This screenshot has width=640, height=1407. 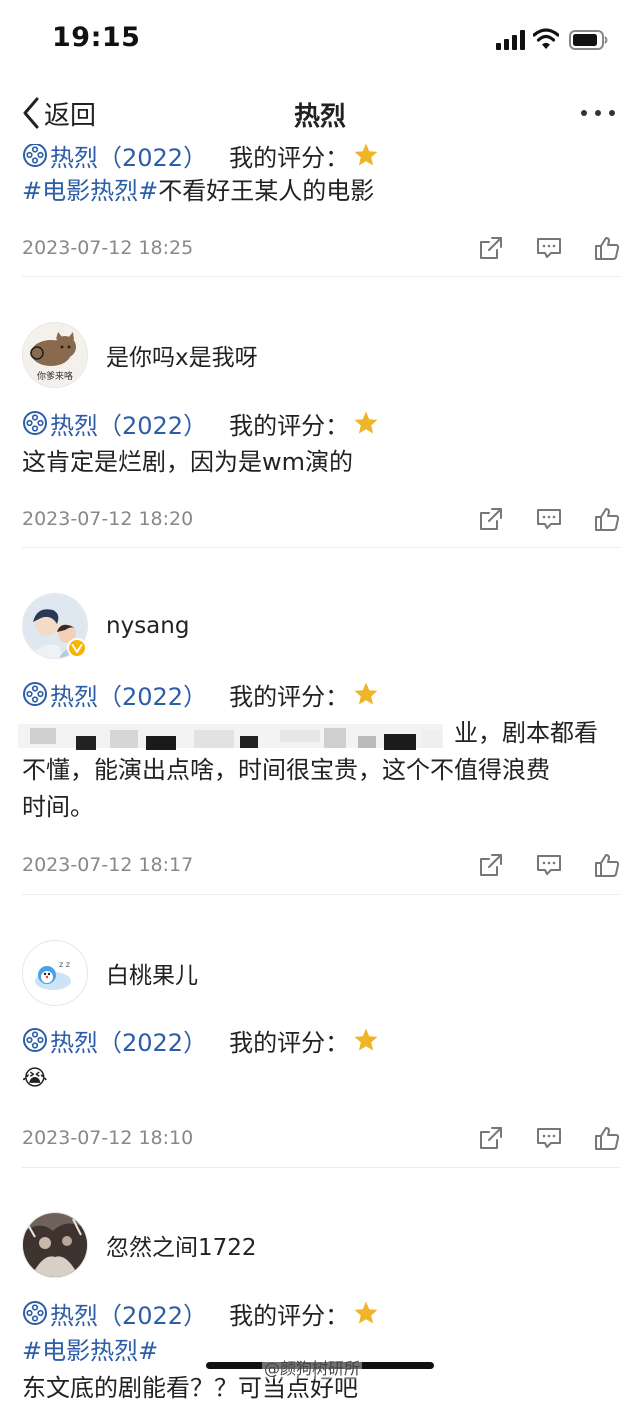 I want to click on weibo-watermark: @颜狗树研所, so click(x=312, y=1367).